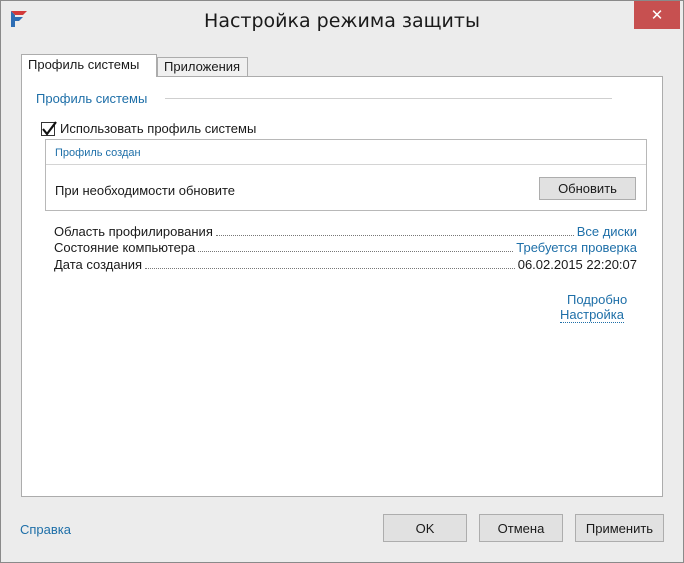 This screenshot has height=563, width=684. I want to click on info-row-date: Дата создания 06.02.2015 22:20:07, so click(345, 264).